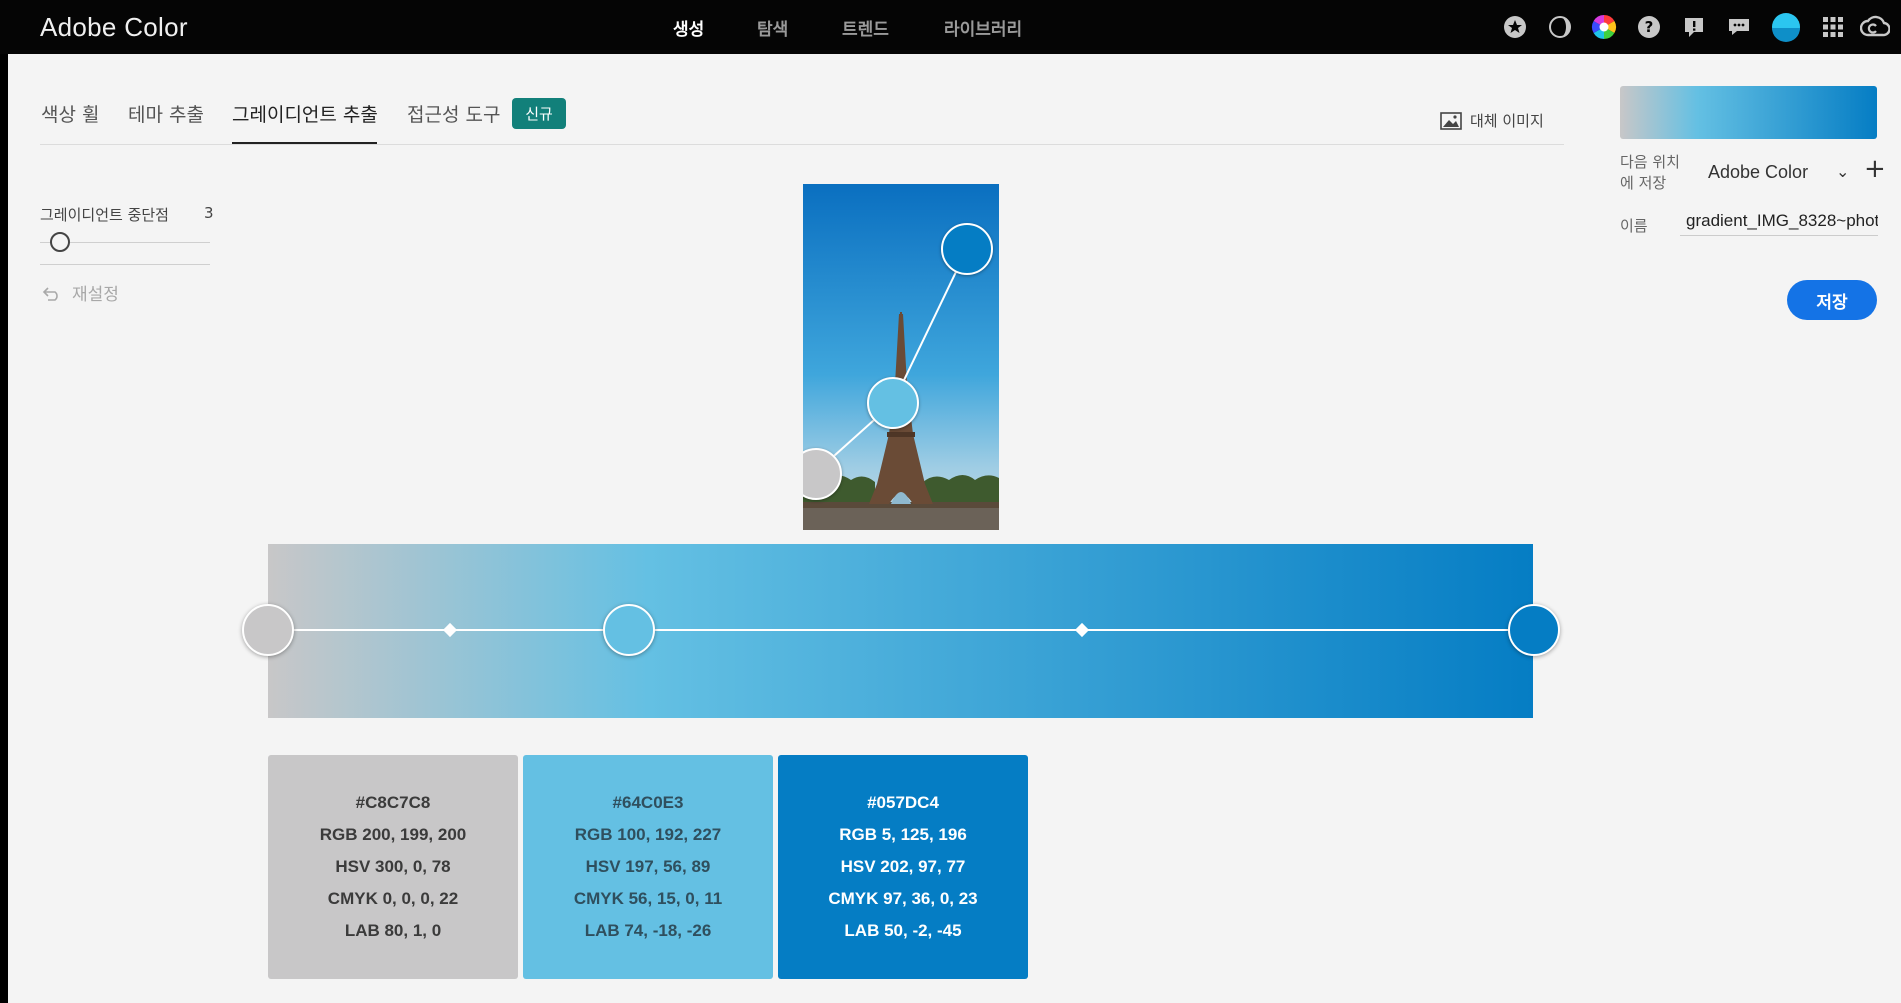 This screenshot has height=1003, width=1901. What do you see at coordinates (125, 264) in the screenshot?
I see `controls-divider` at bounding box center [125, 264].